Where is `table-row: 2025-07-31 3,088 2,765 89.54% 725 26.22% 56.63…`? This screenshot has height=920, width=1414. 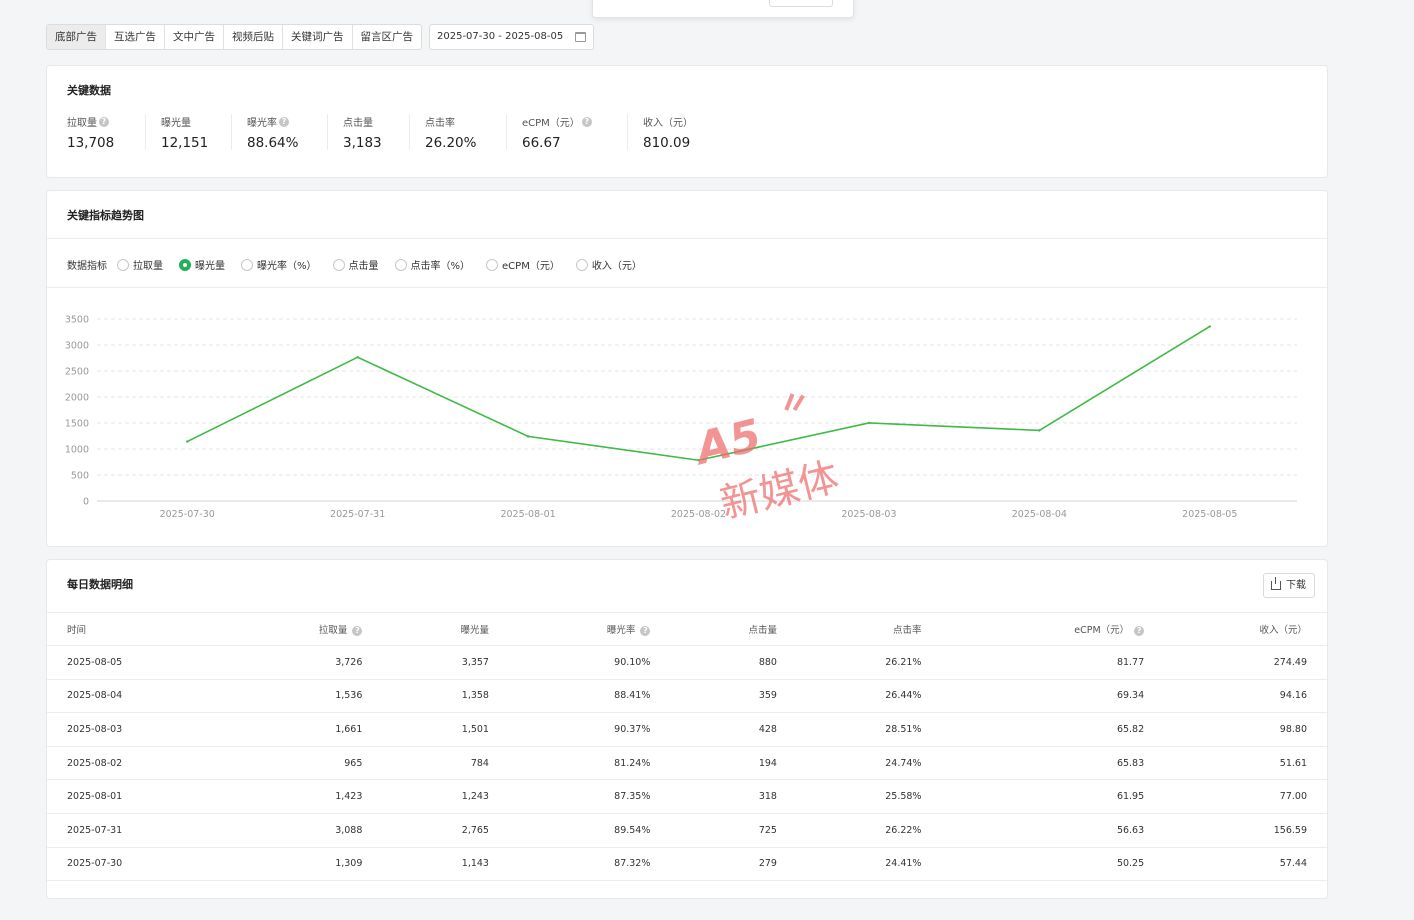
table-row: 2025-07-31 3,088 2,765 89.54% 725 26.22% 56.63… is located at coordinates (687, 830).